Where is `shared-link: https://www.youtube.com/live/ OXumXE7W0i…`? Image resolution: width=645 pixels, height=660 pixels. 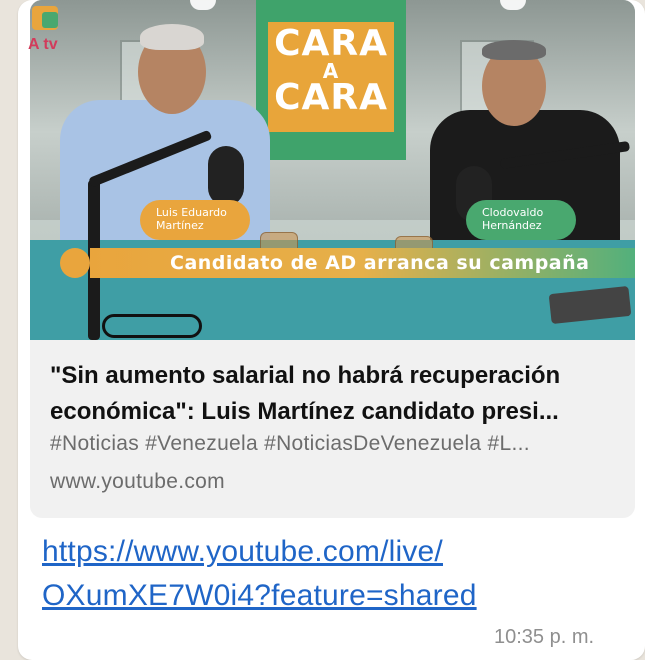 shared-link: https://www.youtube.com/live/ OXumXE7W0i… is located at coordinates (332, 574).